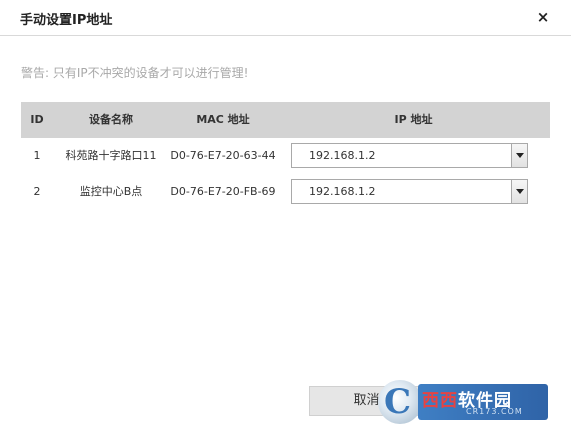 Image resolution: width=571 pixels, height=433 pixels. I want to click on watermark-brand-red: 西西, so click(440, 401).